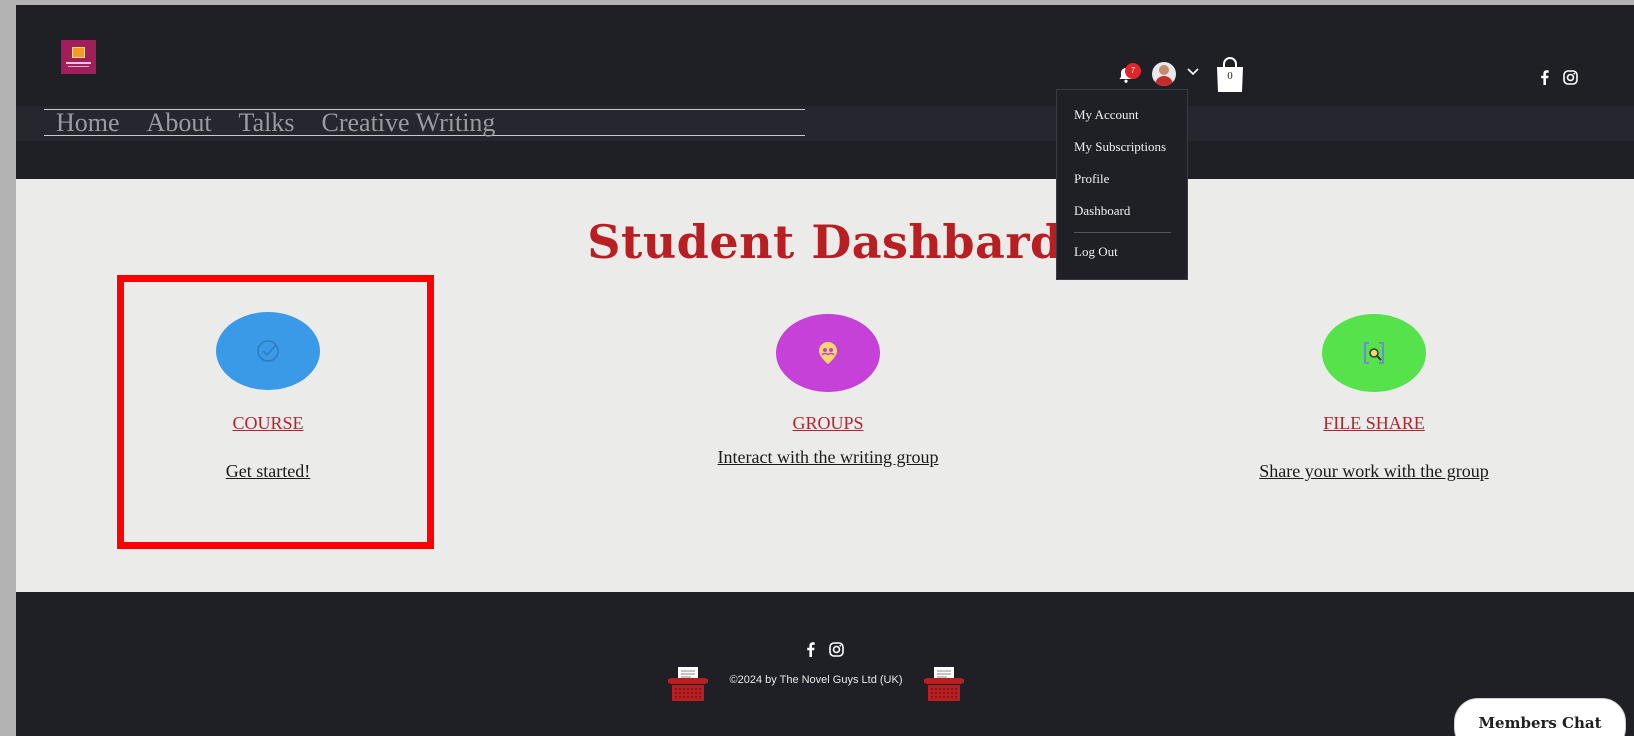 This screenshot has width=1634, height=736. I want to click on check-circle-icon, so click(268, 351).